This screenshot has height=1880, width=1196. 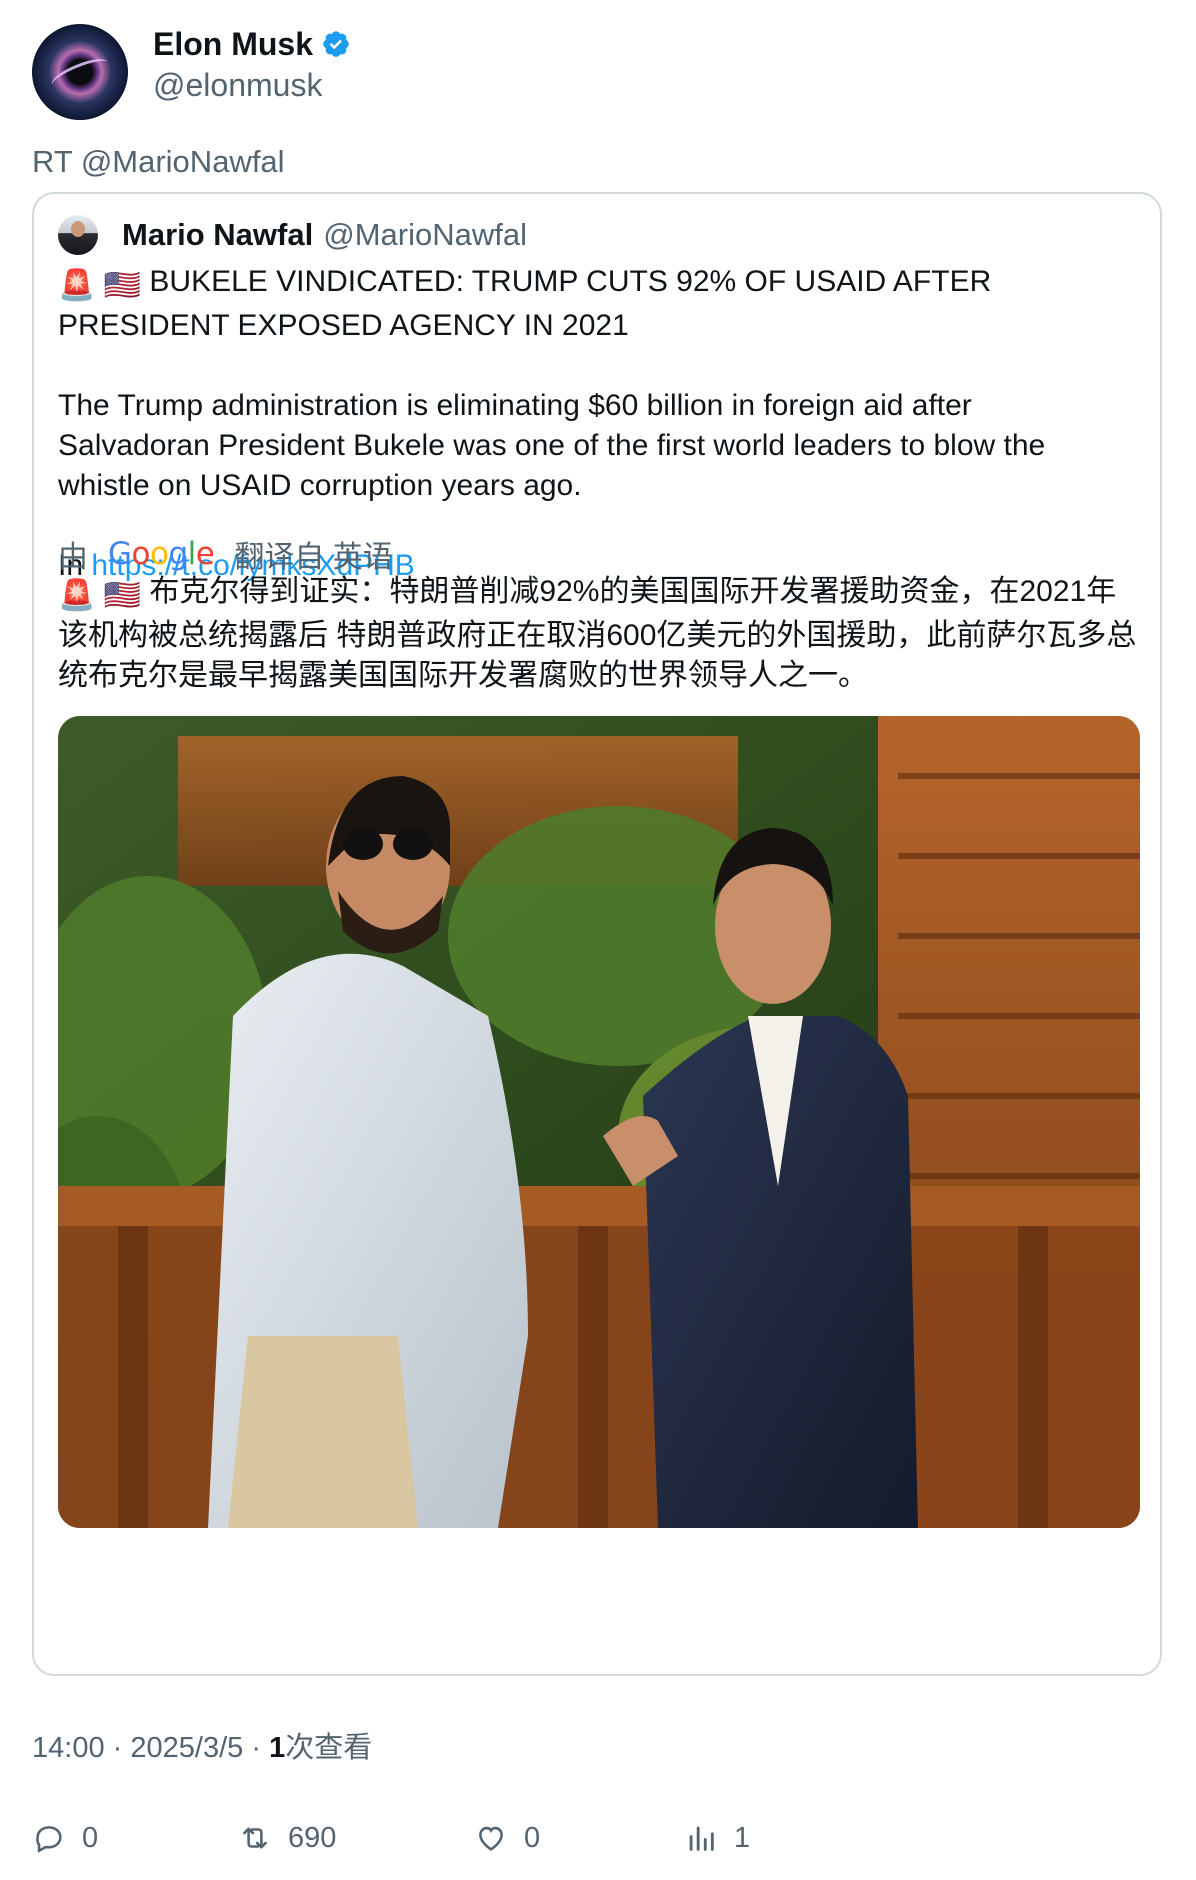 What do you see at coordinates (217, 235) in the screenshot?
I see `quoted-author-name: Mario Nawfal` at bounding box center [217, 235].